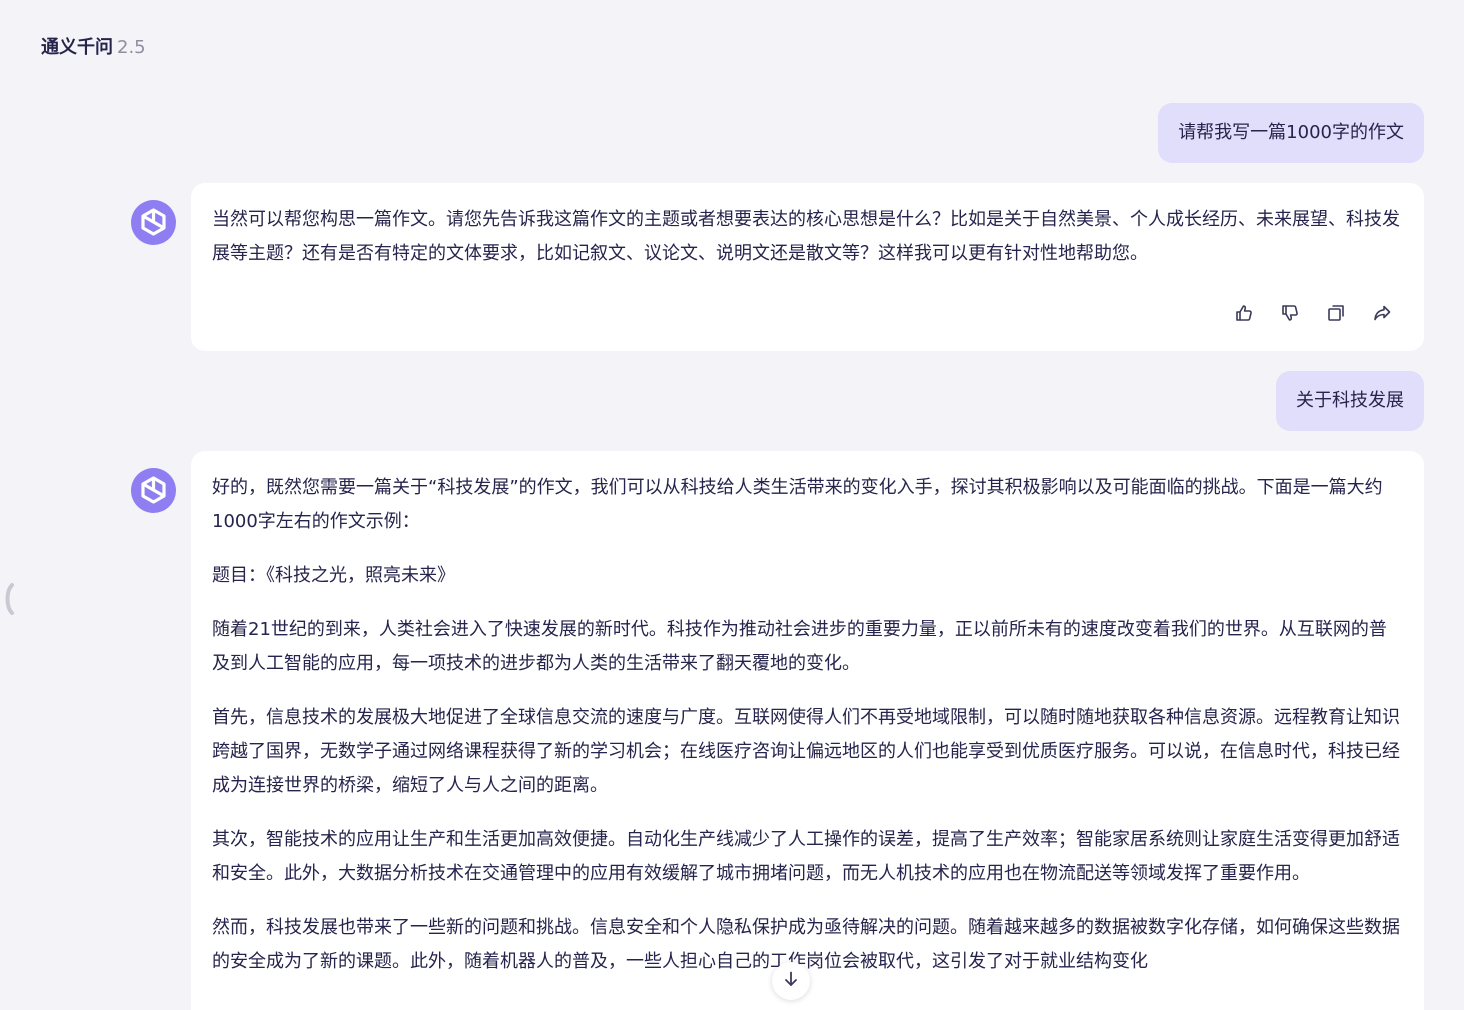  What do you see at coordinates (1382, 313) in the screenshot?
I see `share-icon` at bounding box center [1382, 313].